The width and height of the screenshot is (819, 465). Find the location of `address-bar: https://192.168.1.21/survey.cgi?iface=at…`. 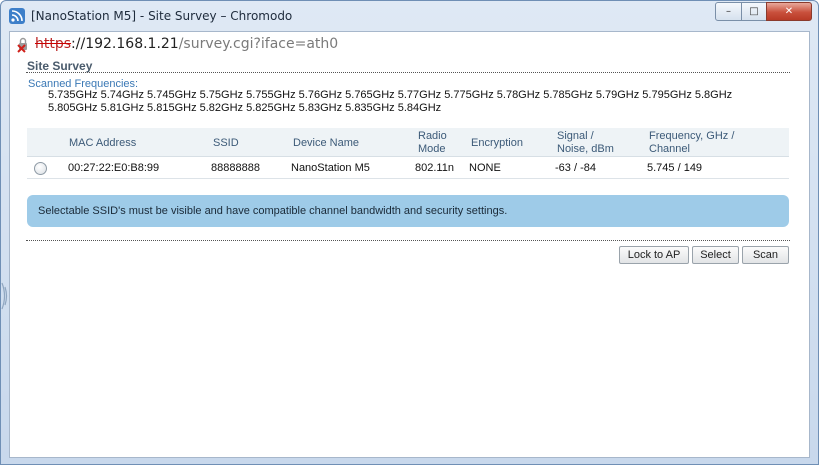

address-bar: https://192.168.1.21/survey.cgi?iface=at… is located at coordinates (409, 44).